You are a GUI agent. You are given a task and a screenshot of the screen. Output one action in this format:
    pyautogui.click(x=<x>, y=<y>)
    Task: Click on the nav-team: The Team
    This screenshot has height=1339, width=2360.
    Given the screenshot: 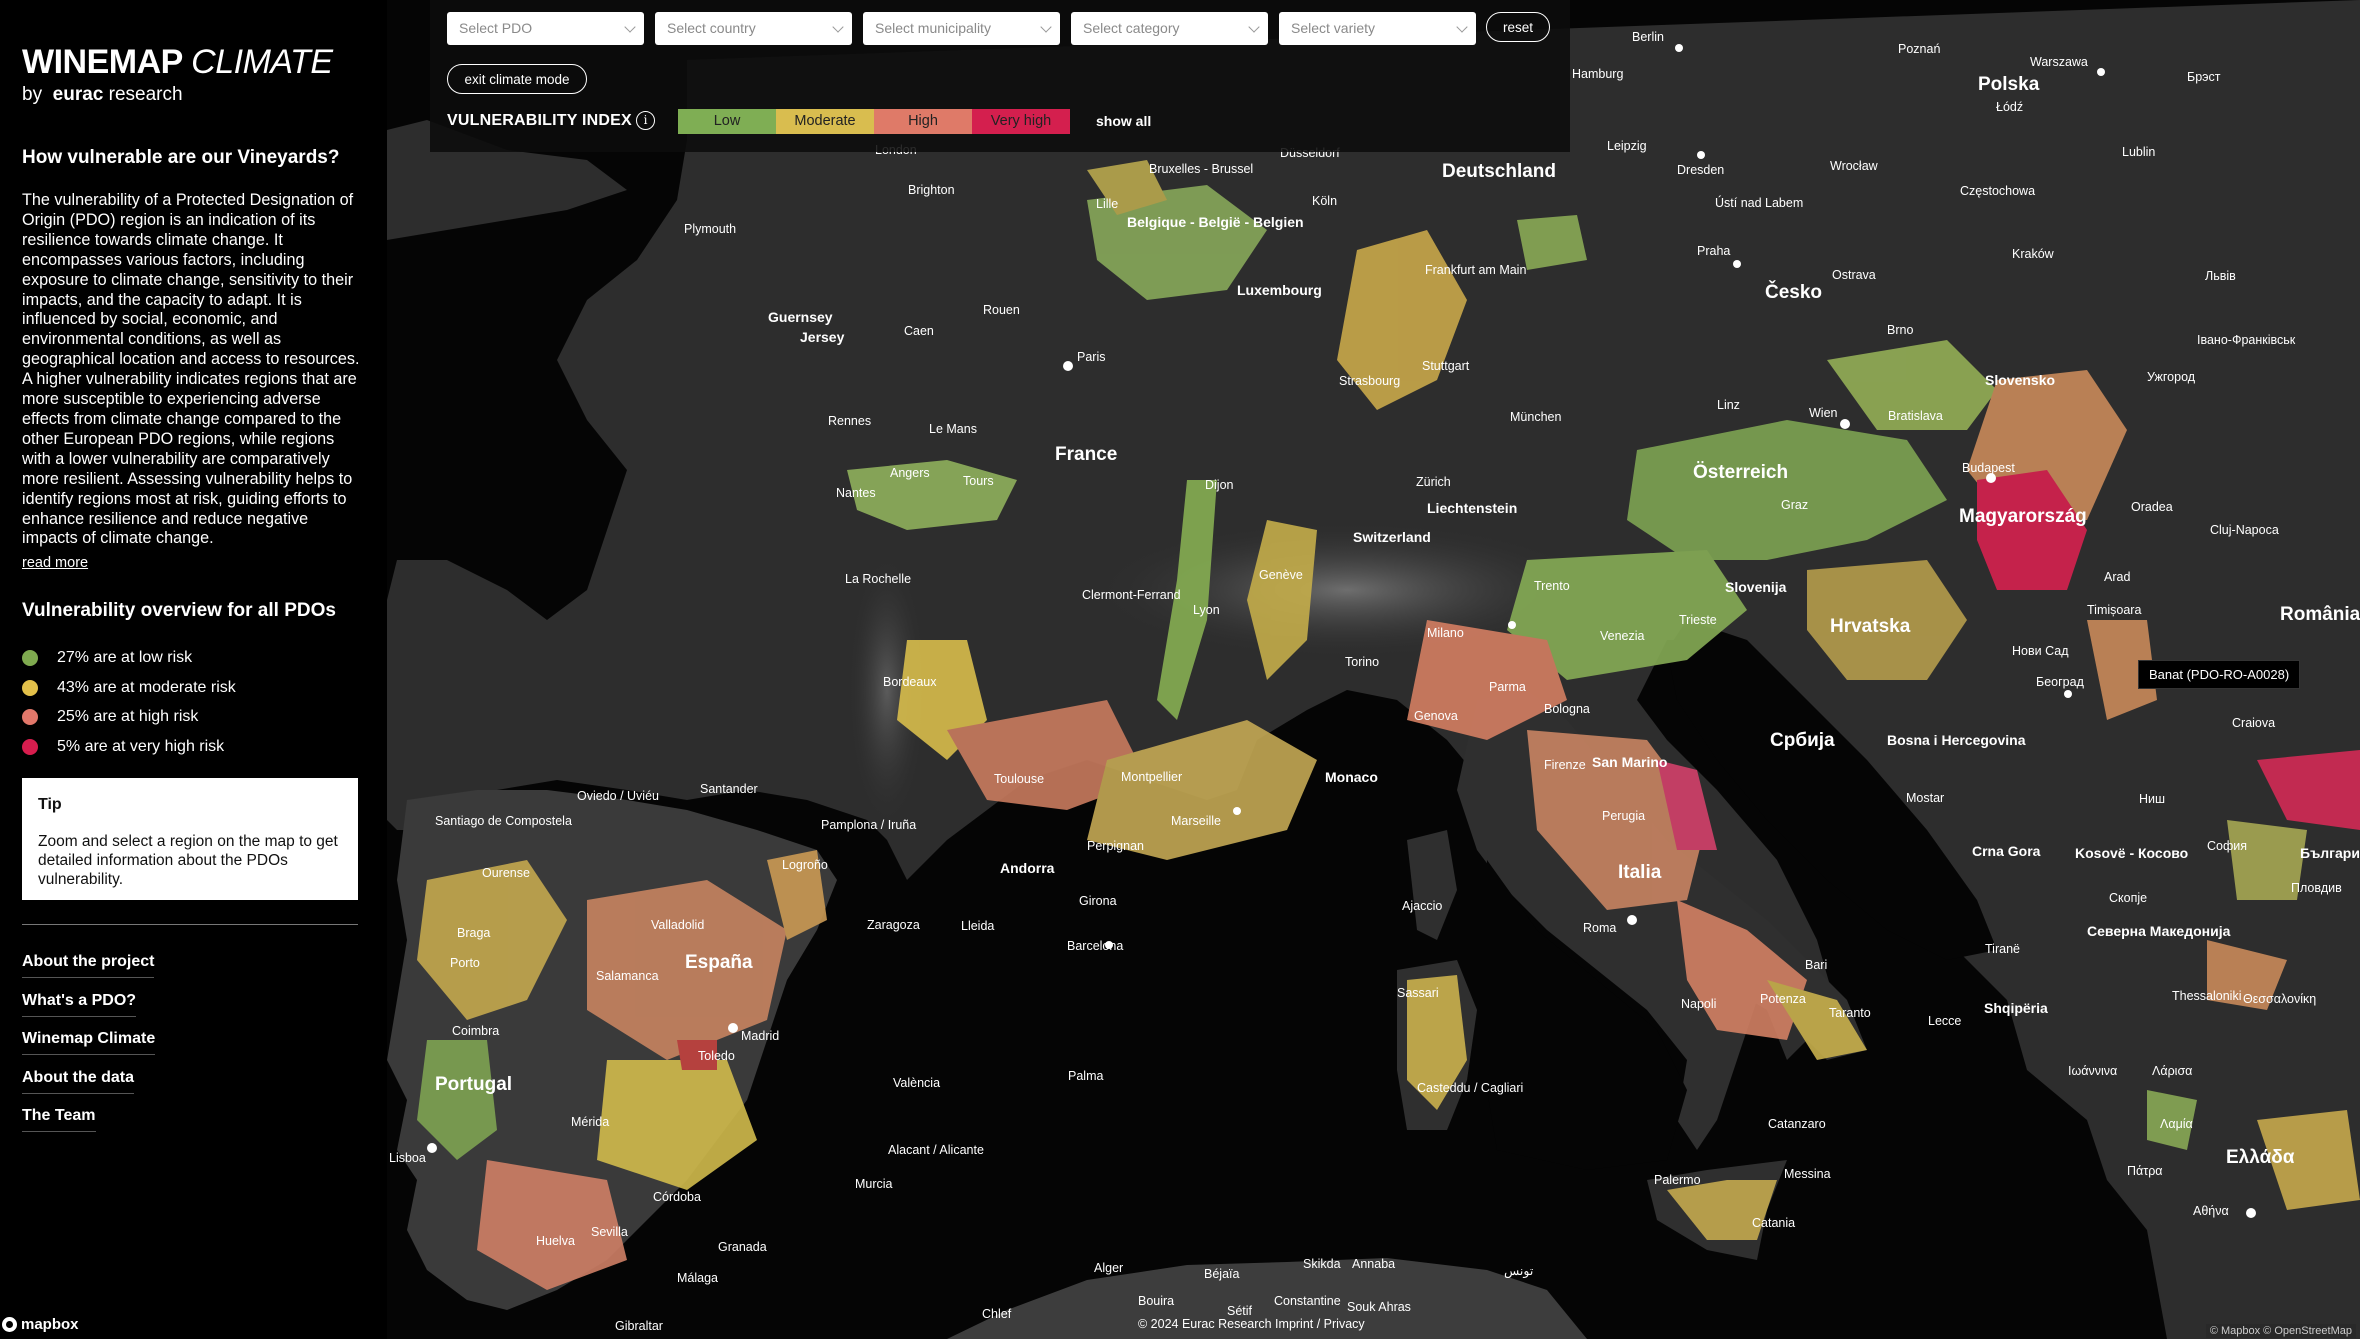 What is the action you would take?
    pyautogui.click(x=59, y=1119)
    